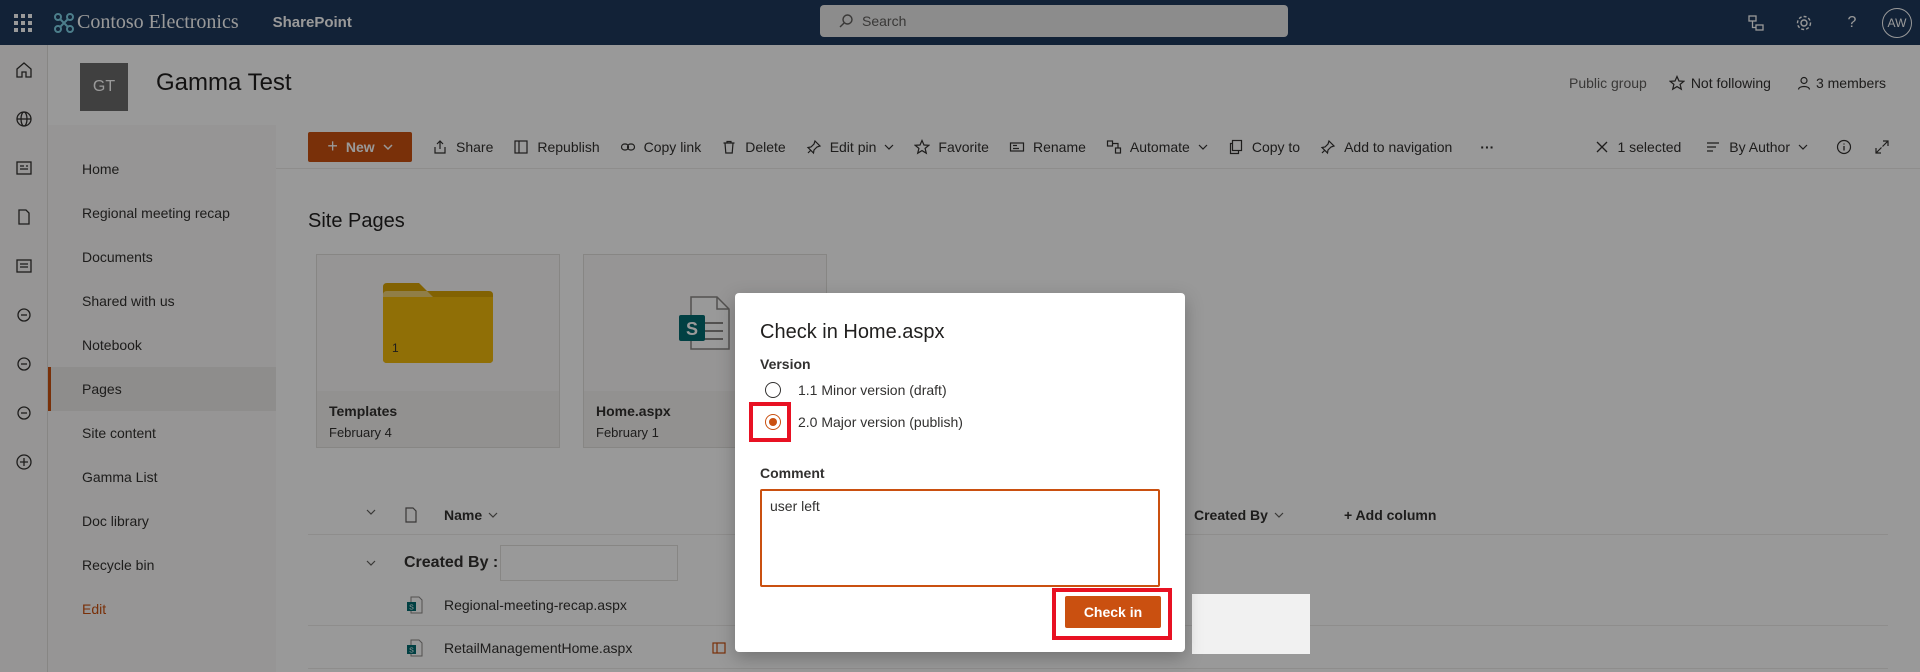 Image resolution: width=1920 pixels, height=672 pixels. I want to click on comment-textarea: user left, so click(960, 538).